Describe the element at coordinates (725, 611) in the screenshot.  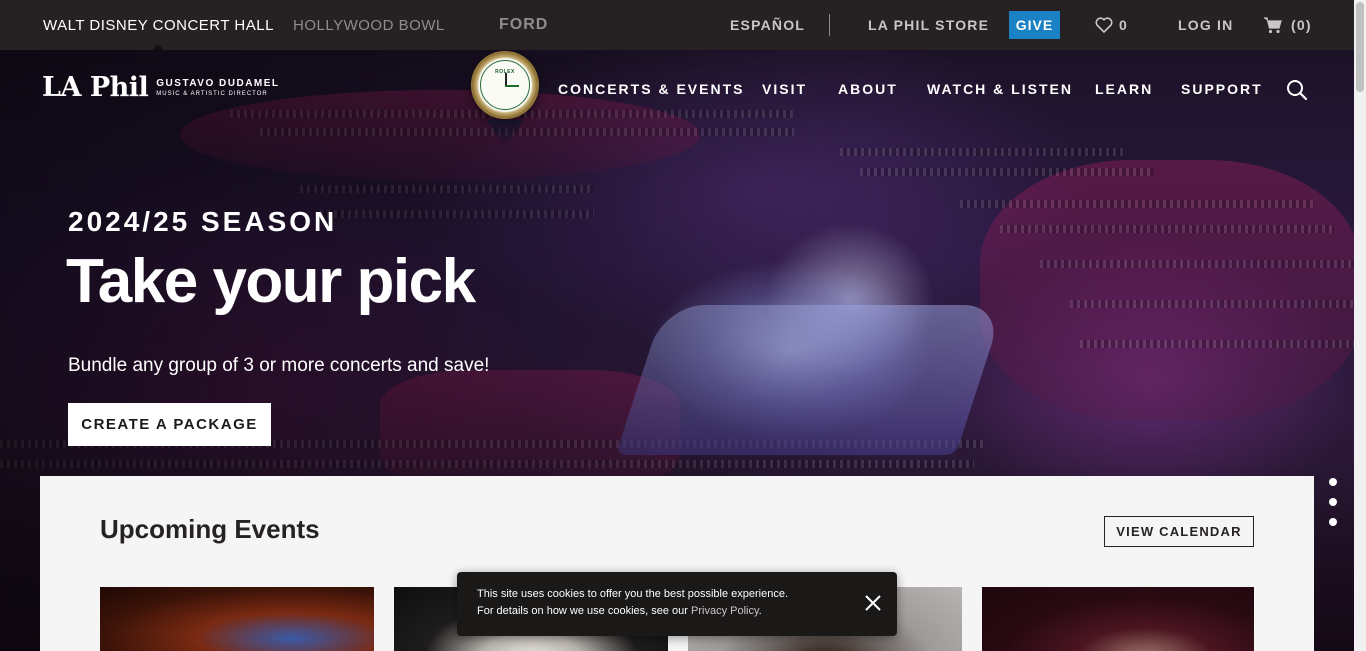
I see `privacy-policy-link: Privacy Policy` at that location.